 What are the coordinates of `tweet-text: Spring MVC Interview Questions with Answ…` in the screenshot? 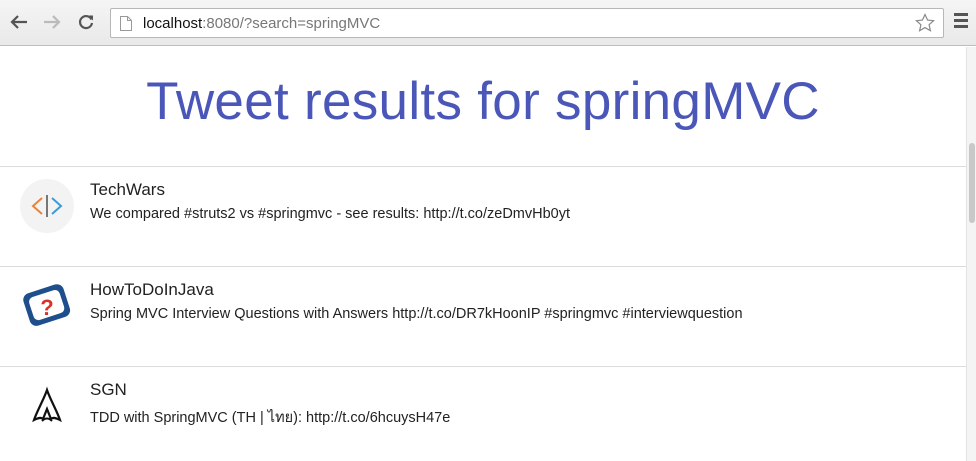 It's located at (416, 314).